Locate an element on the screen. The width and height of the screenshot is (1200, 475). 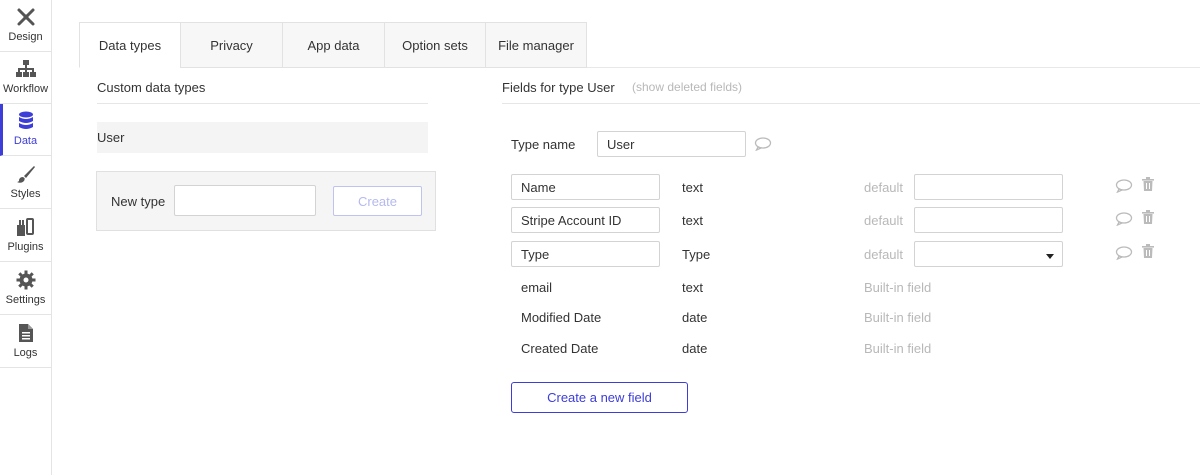
rail-item-workflow: Workflow is located at coordinates (25, 78).